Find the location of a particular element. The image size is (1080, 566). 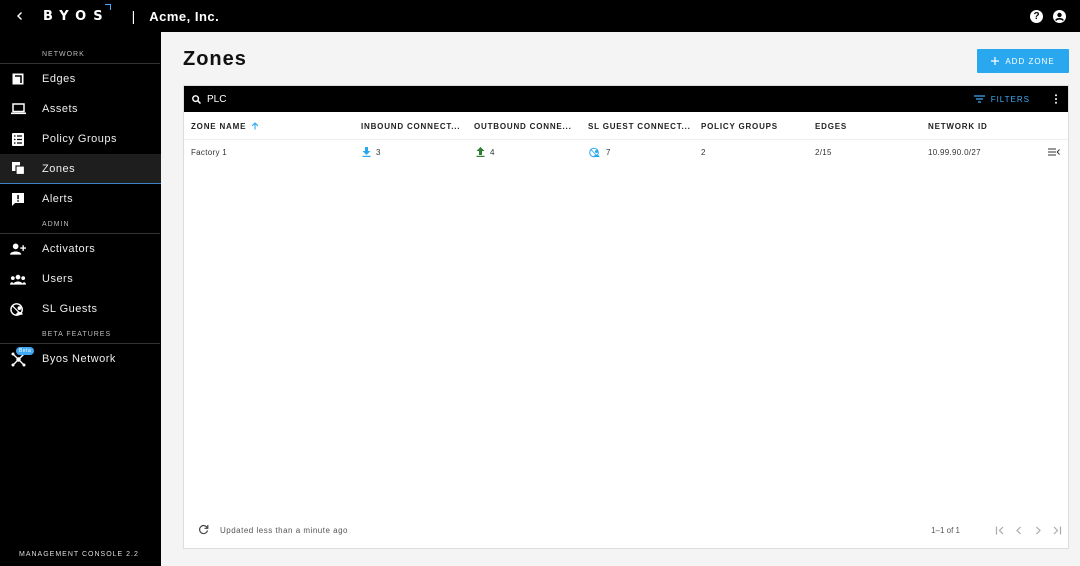

sidebar-item-label: Byos Network is located at coordinates (79, 359).